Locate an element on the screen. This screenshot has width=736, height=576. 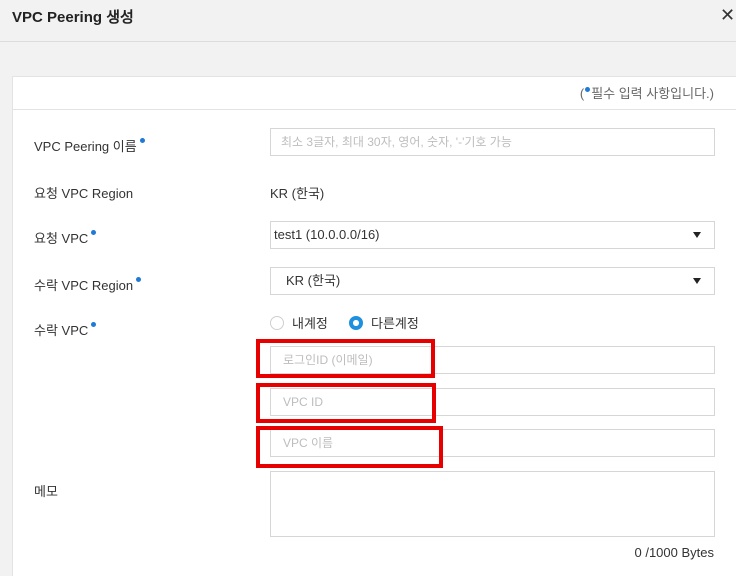
radio-my-account-label: 내계정 is located at coordinates (310, 323).